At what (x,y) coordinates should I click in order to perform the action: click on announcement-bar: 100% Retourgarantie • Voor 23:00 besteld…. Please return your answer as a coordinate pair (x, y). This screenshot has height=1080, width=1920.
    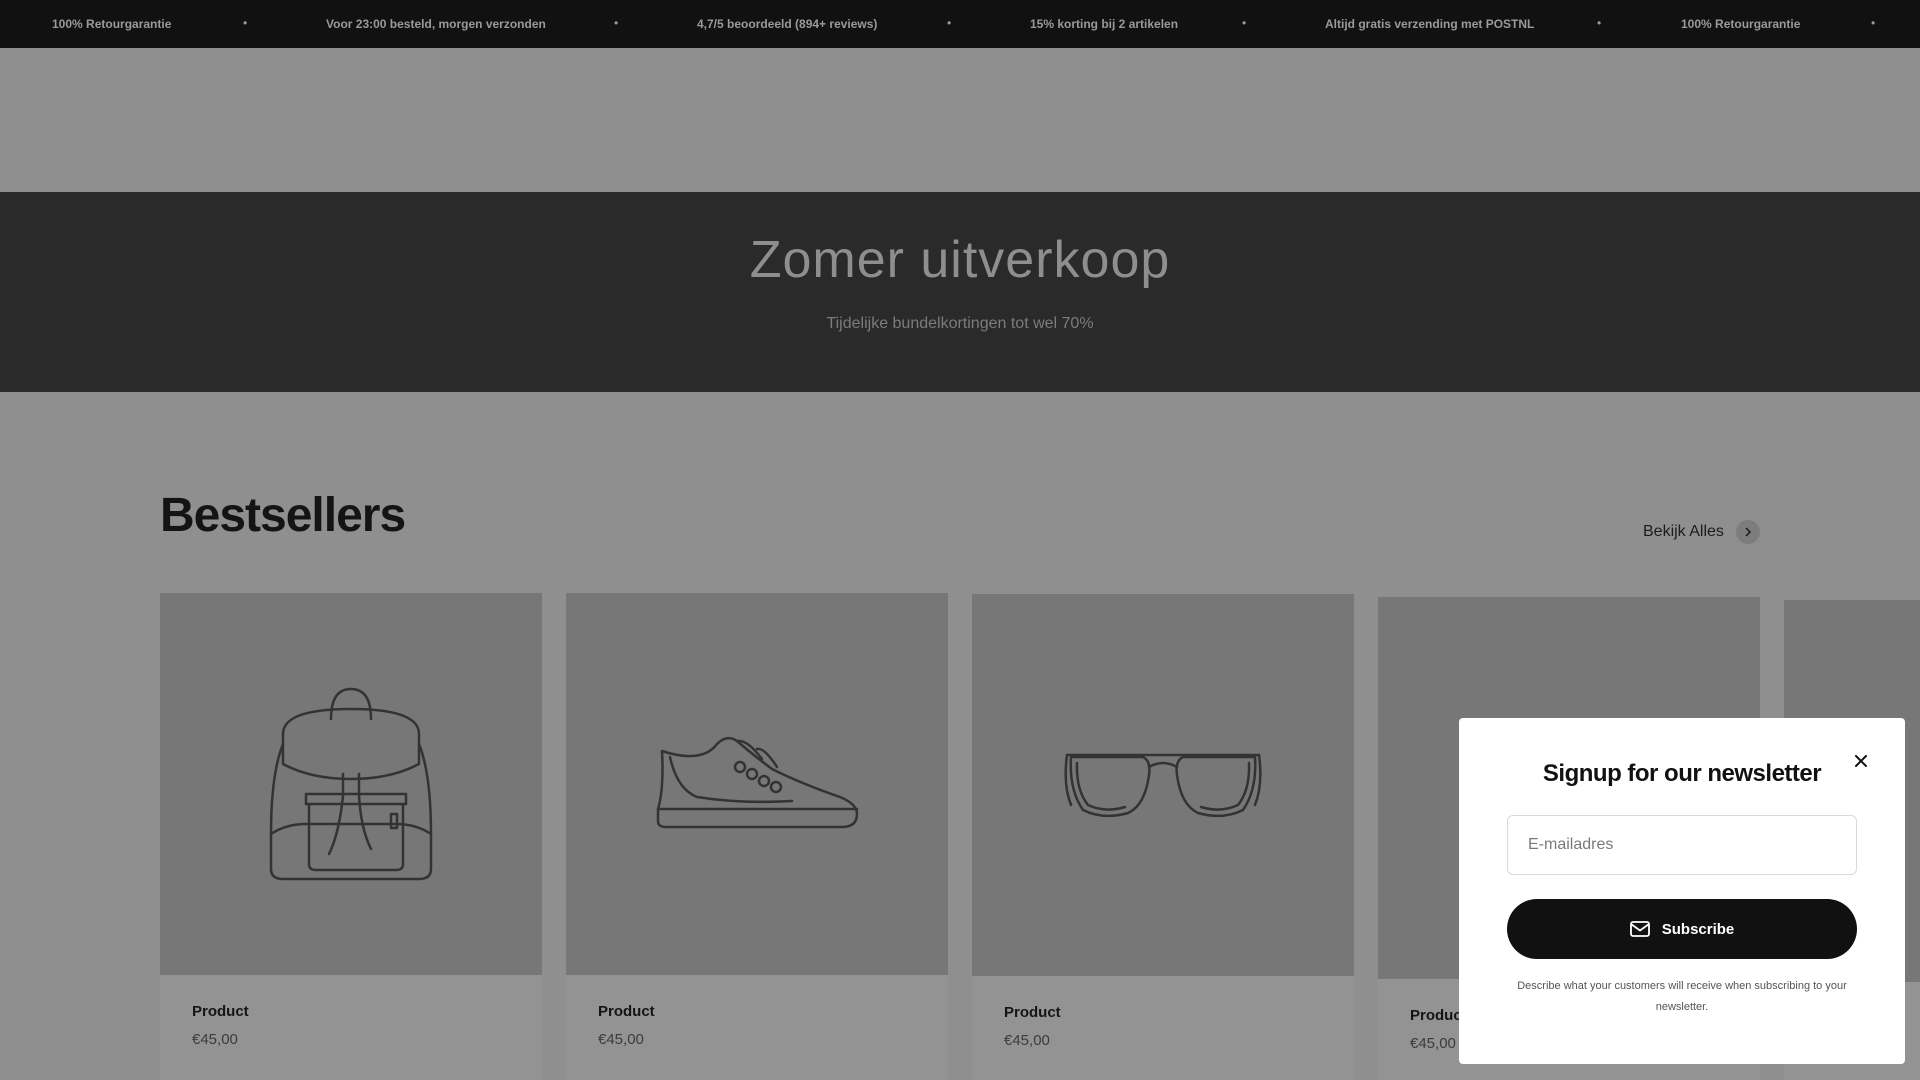
    Looking at the image, I should click on (960, 24).